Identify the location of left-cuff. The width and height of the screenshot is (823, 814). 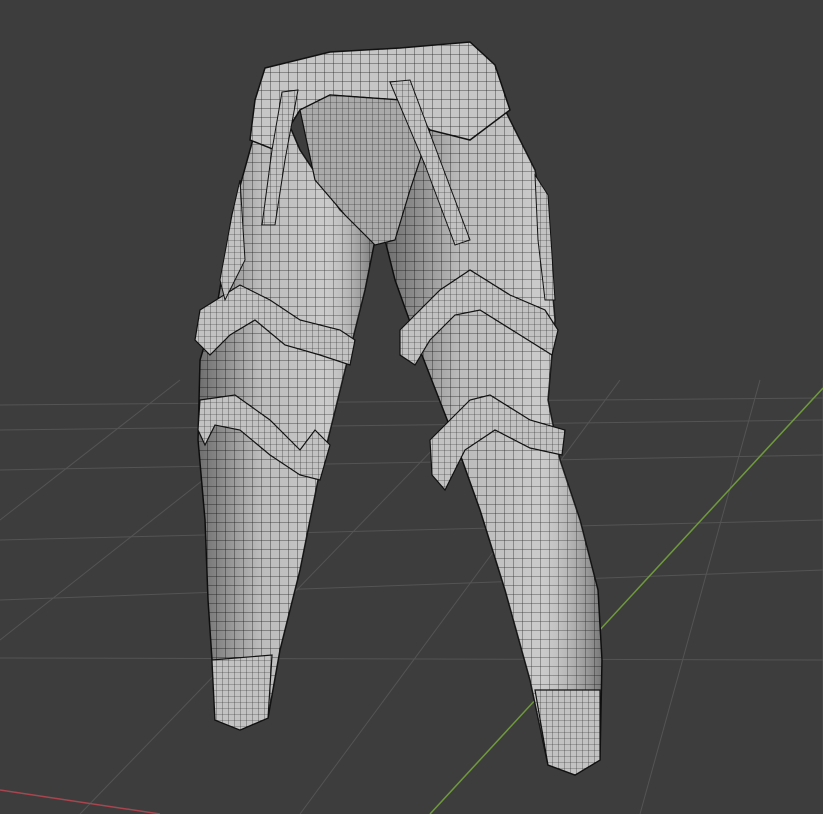
(242, 692).